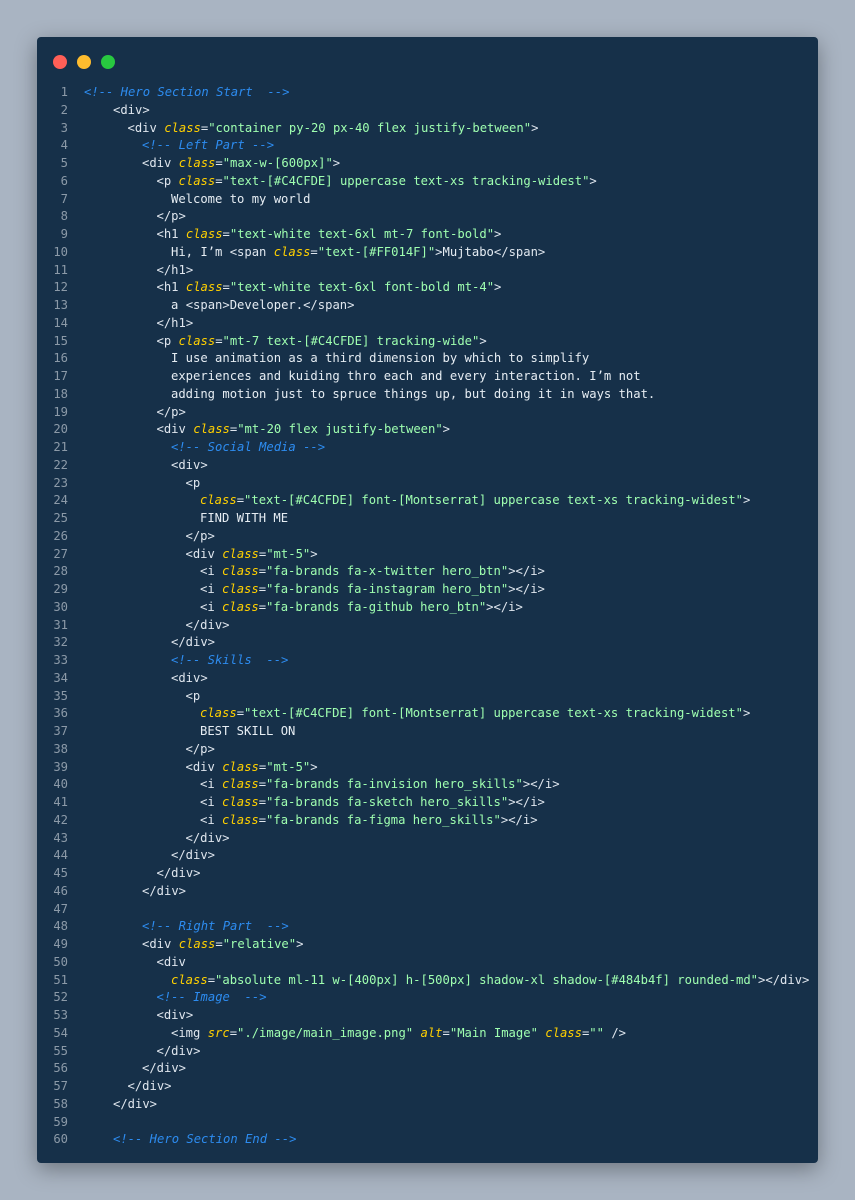  Describe the element at coordinates (193, 695) in the screenshot. I see `code-token: <p` at that location.